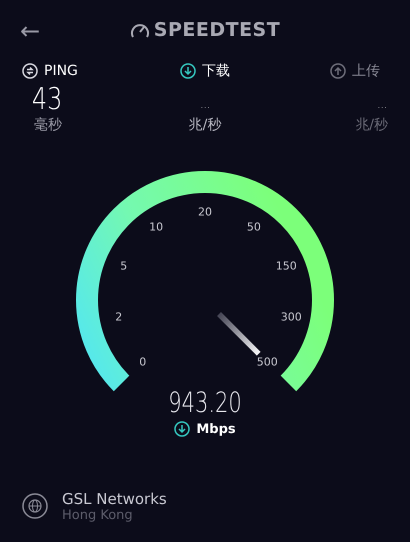 Image resolution: width=410 pixels, height=542 pixels. What do you see at coordinates (205, 212) in the screenshot?
I see `gauge-tick-label: 20` at bounding box center [205, 212].